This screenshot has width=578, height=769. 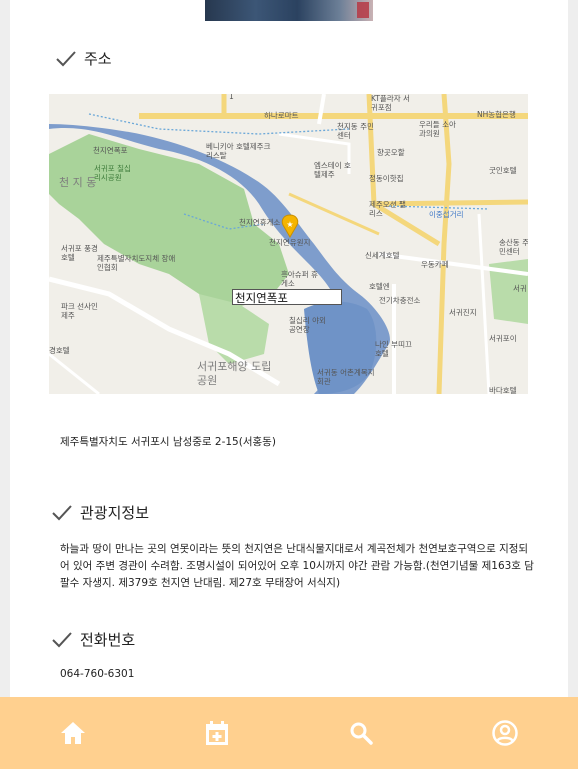 What do you see at coordinates (520, 288) in the screenshot?
I see `map-place-label: 서귀` at bounding box center [520, 288].